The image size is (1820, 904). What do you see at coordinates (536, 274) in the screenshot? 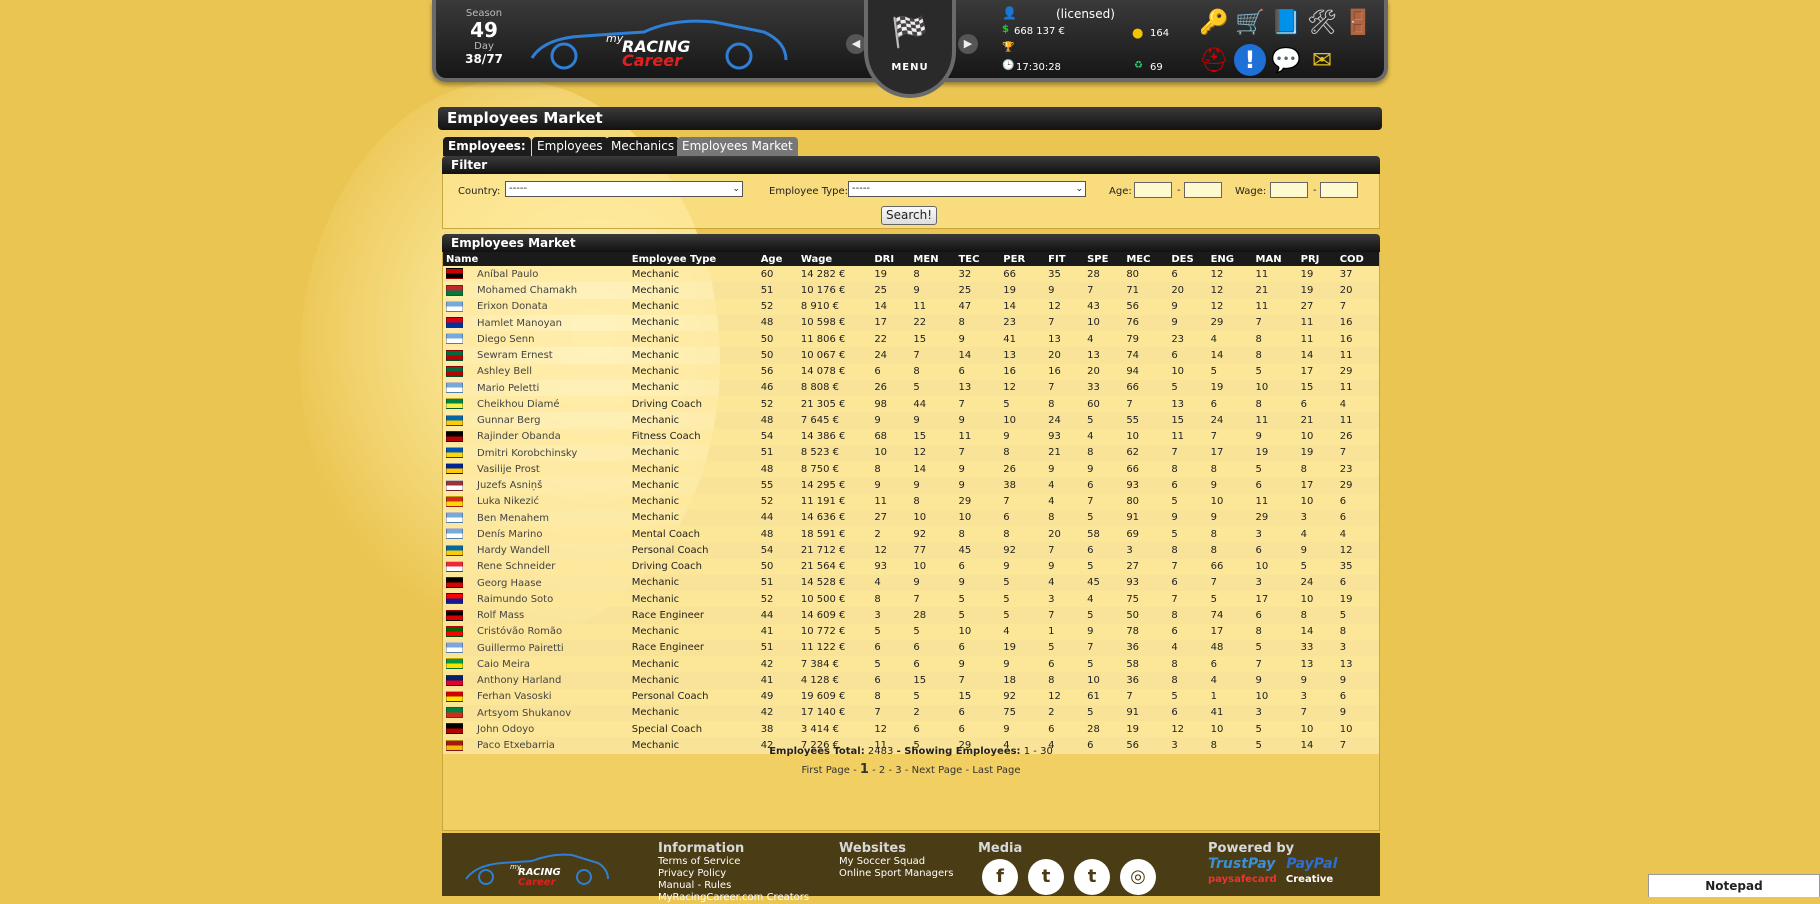
I see `employee-name-cell: Aníbal Paulo` at bounding box center [536, 274].